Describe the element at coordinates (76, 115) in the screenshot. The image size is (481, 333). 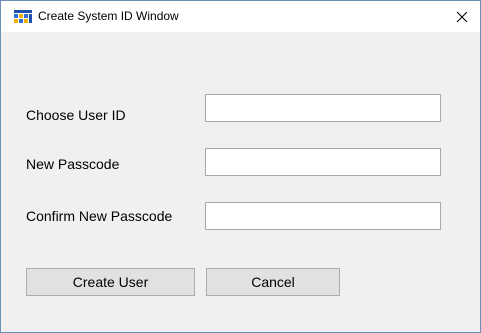
I see `user-id-label: Choose User ID` at that location.